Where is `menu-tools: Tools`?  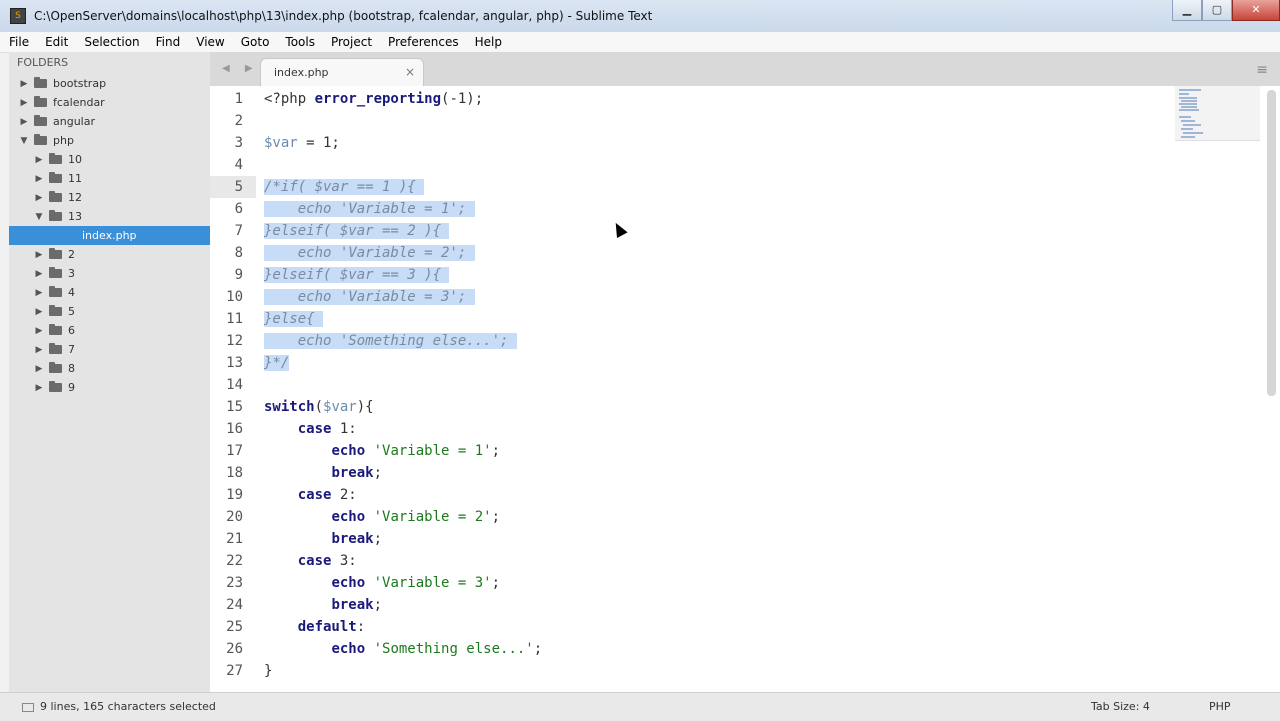
menu-tools: Tools is located at coordinates (300, 42).